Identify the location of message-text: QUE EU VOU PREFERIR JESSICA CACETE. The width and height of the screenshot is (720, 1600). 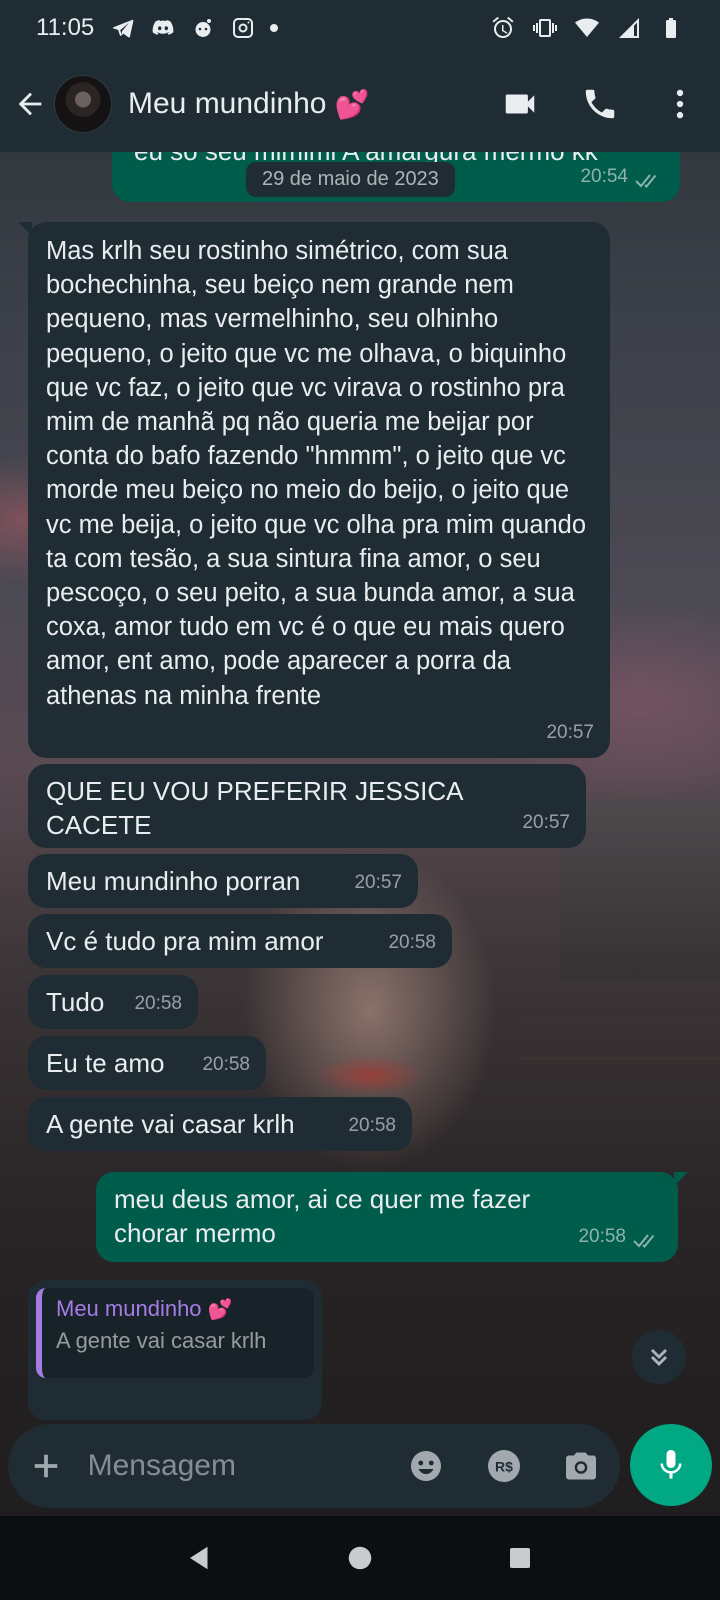
(254, 808).